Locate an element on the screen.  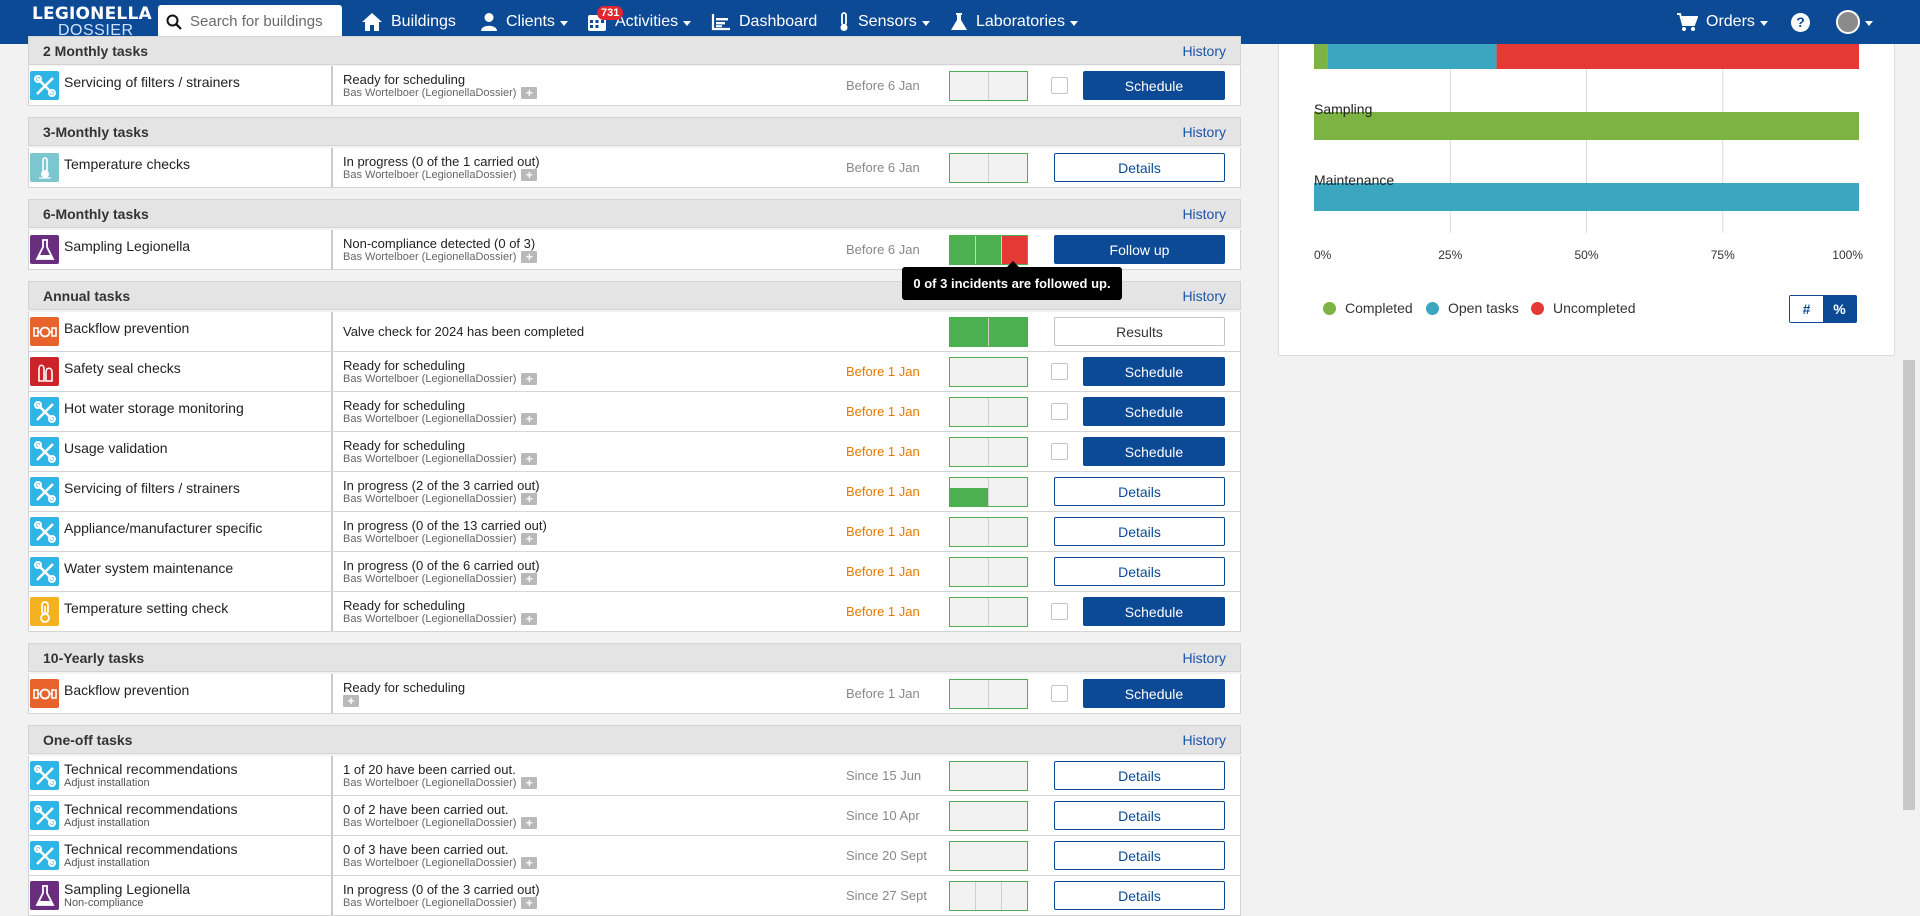
toggle-count-button: # is located at coordinates (1806, 309).